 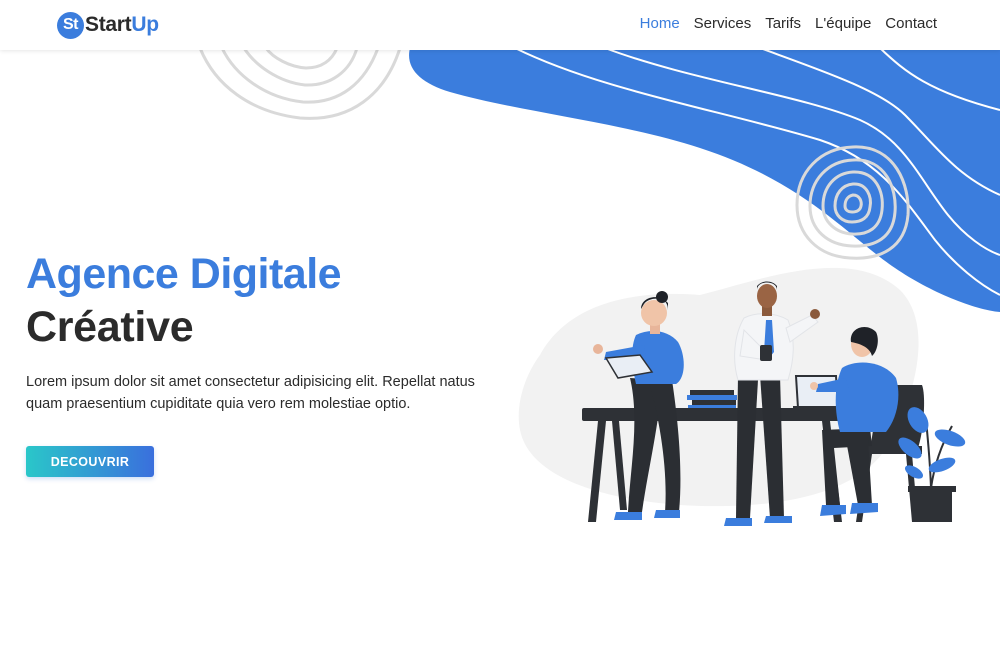 What do you see at coordinates (843, 23) in the screenshot?
I see `nav-equipe: L'équipe` at bounding box center [843, 23].